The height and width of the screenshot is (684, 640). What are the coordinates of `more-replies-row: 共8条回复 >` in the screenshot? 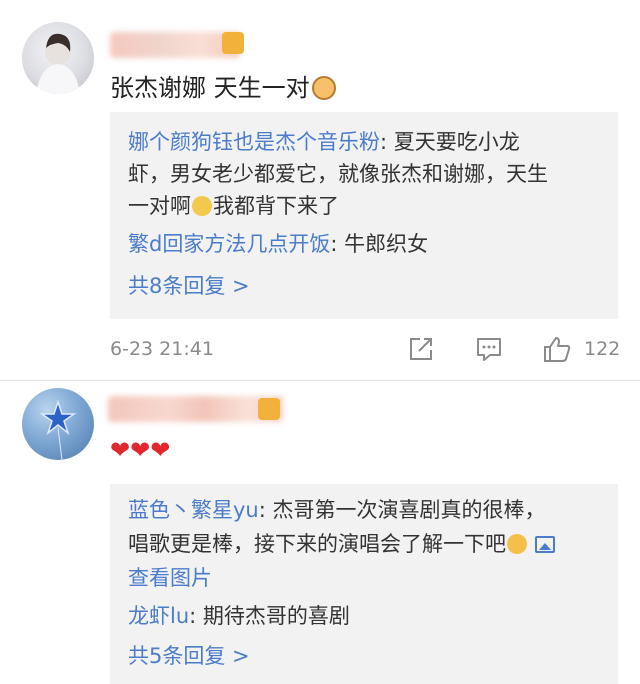 It's located at (366, 286).